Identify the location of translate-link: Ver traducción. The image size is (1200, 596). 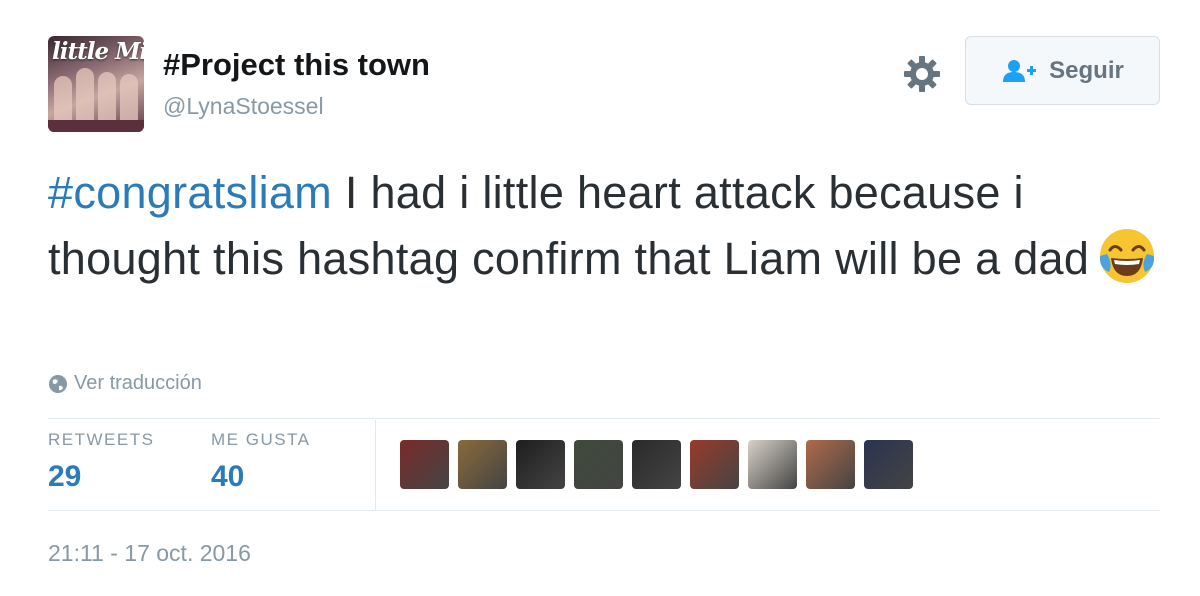
(125, 383).